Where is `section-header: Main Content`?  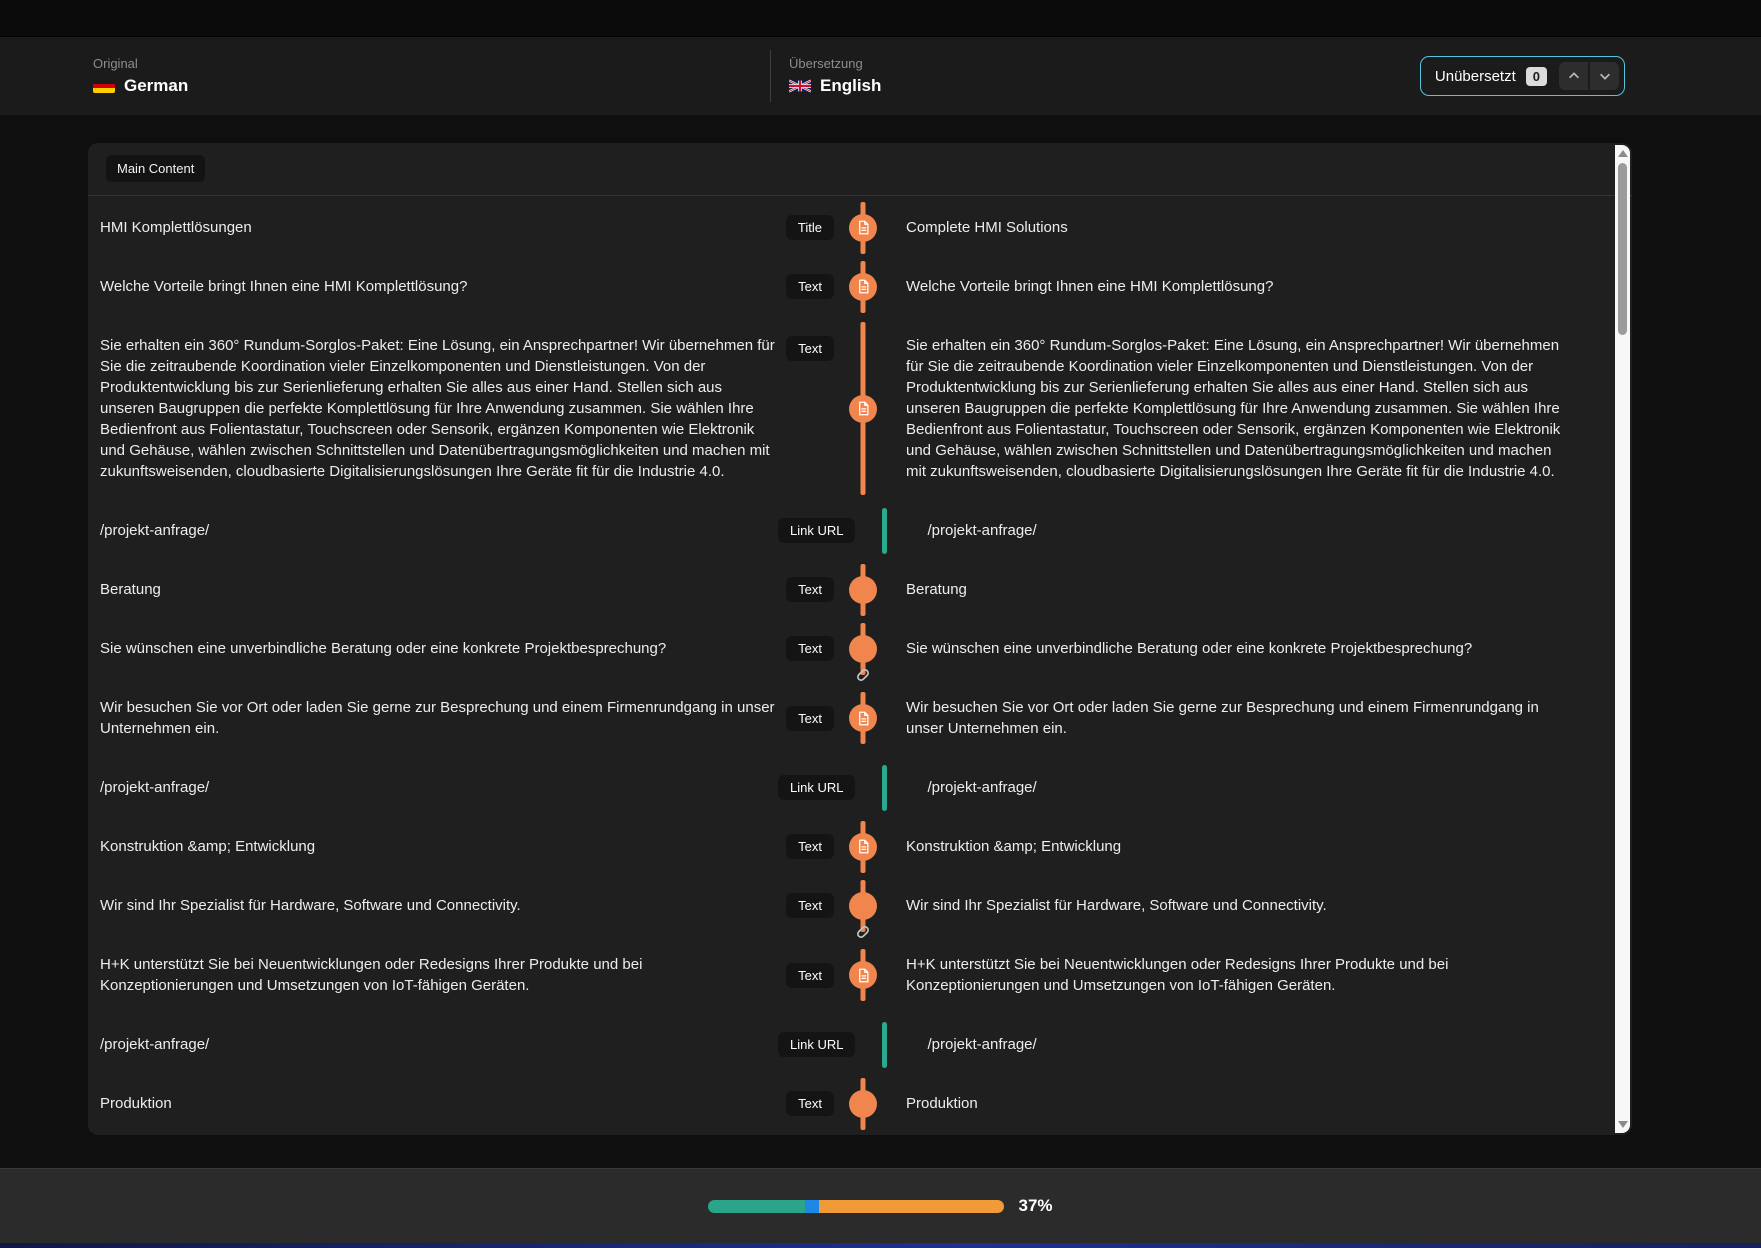
section-header: Main Content is located at coordinates (860, 169).